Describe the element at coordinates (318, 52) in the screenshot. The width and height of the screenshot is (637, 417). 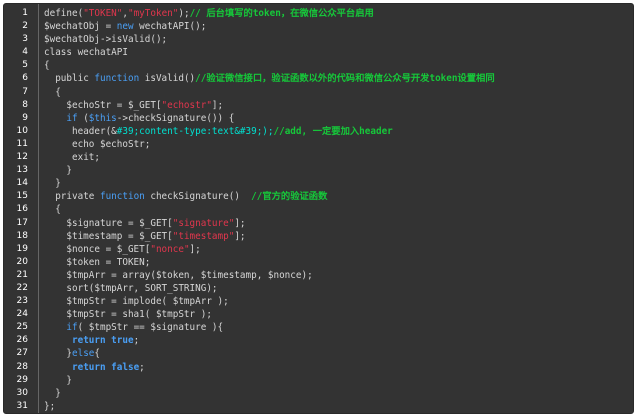
I see `code-line: 4 class wechatAPI` at that location.